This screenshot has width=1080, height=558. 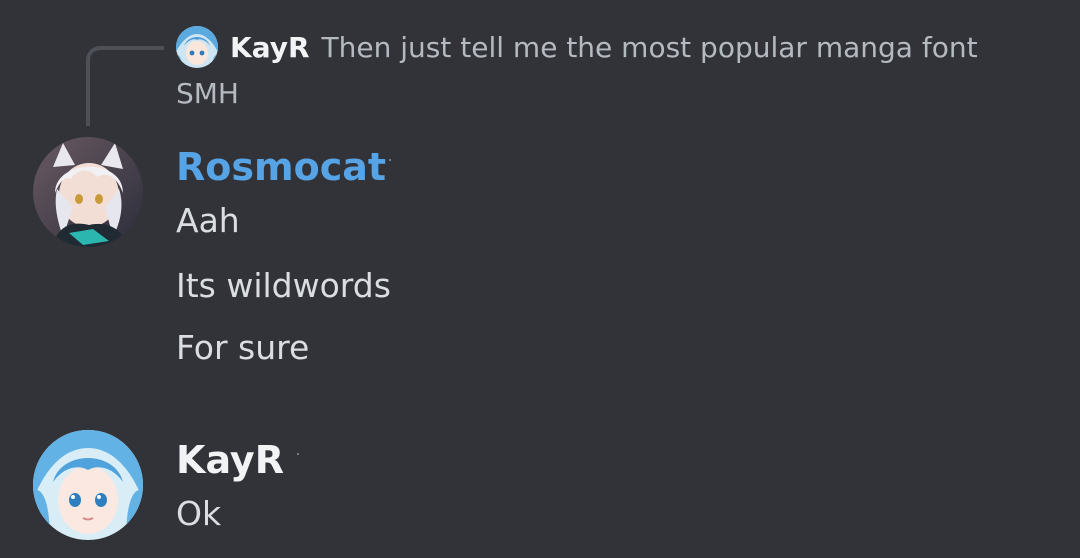 I want to click on reply-text-continuation: SMH, so click(x=207, y=93).